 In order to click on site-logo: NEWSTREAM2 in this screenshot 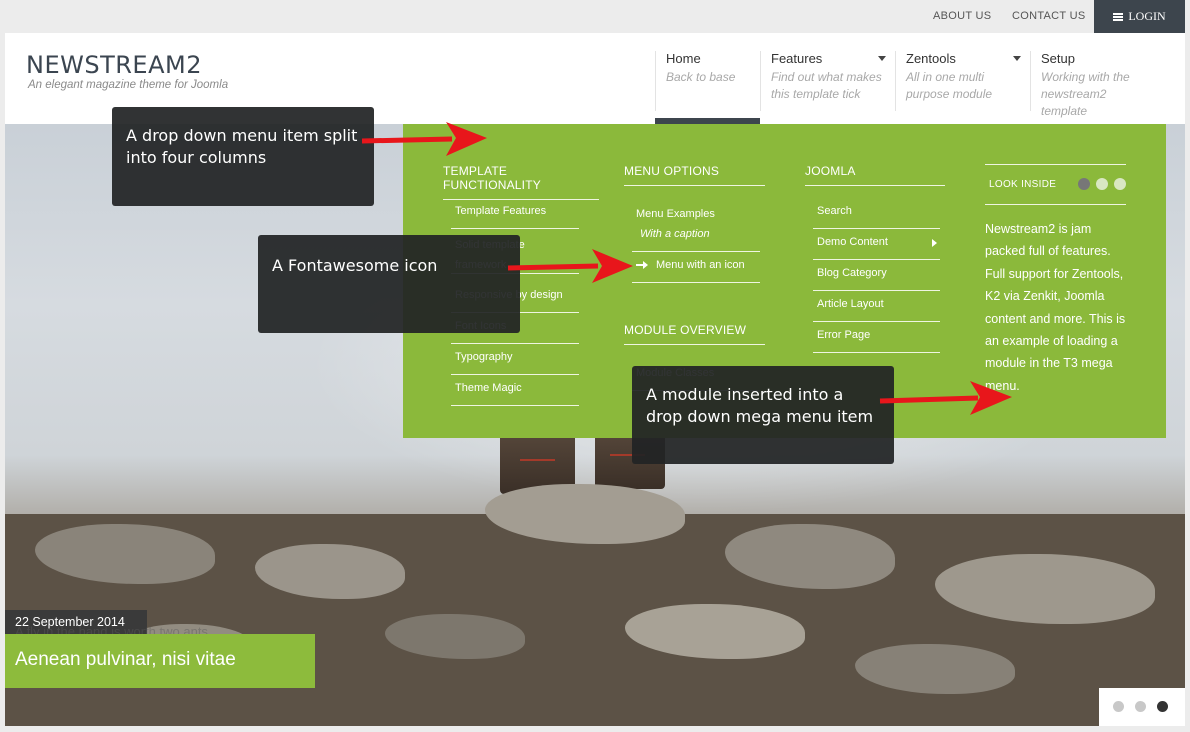, I will do `click(114, 65)`.